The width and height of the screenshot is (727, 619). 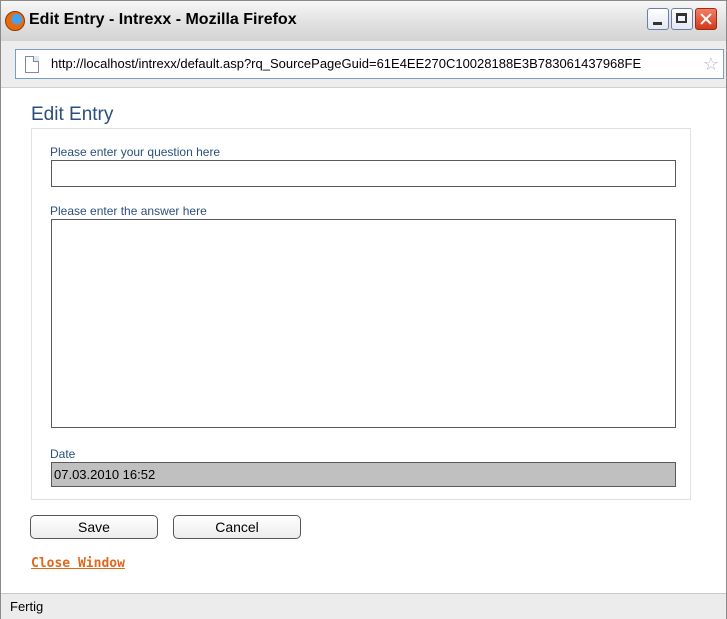 I want to click on close-button, so click(x=706, y=19).